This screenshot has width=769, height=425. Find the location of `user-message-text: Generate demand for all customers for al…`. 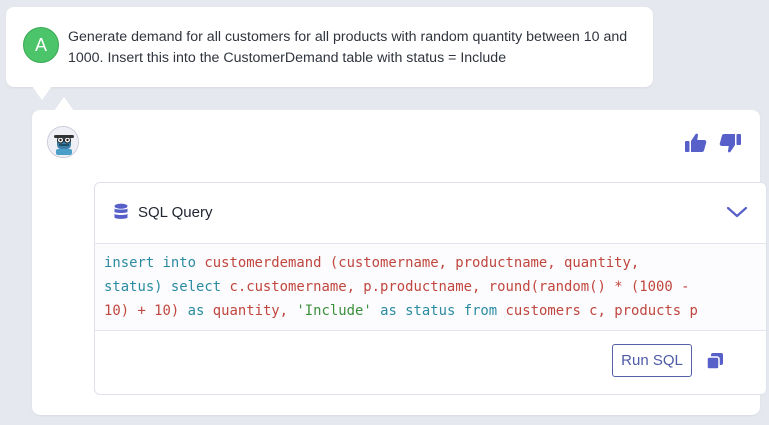

user-message-text: Generate demand for all customers for al… is located at coordinates (348, 47).